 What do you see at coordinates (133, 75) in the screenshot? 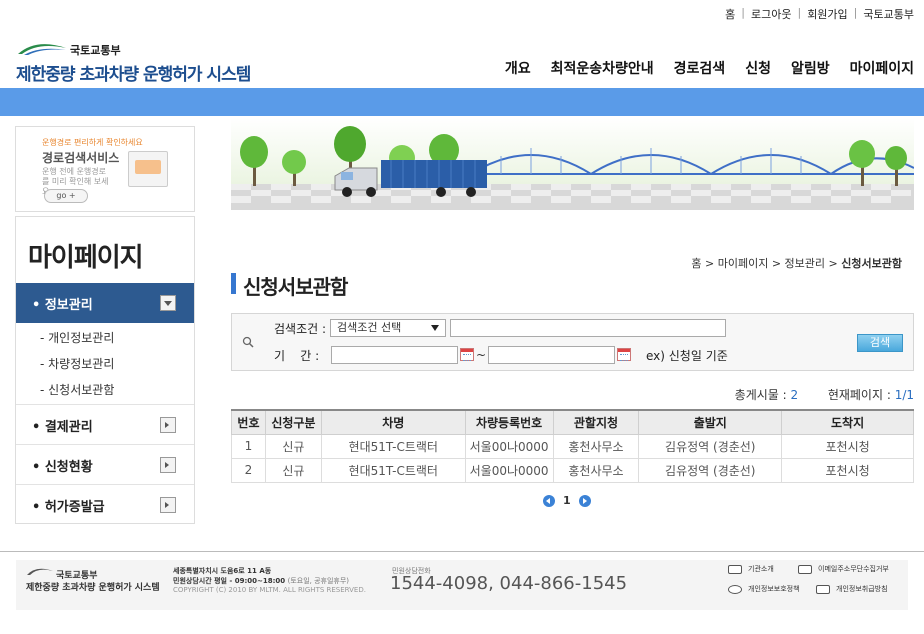
I see `system-name: 제한중량 초과차량 운행허가 시스템` at bounding box center [133, 75].